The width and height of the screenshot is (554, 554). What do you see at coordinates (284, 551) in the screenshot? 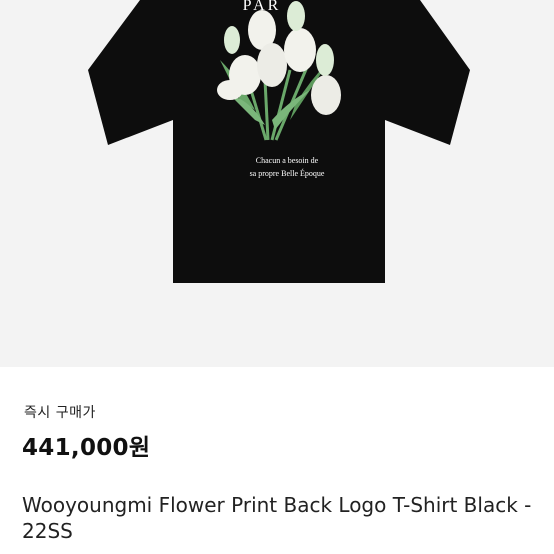
I see `faded-subtext` at bounding box center [284, 551].